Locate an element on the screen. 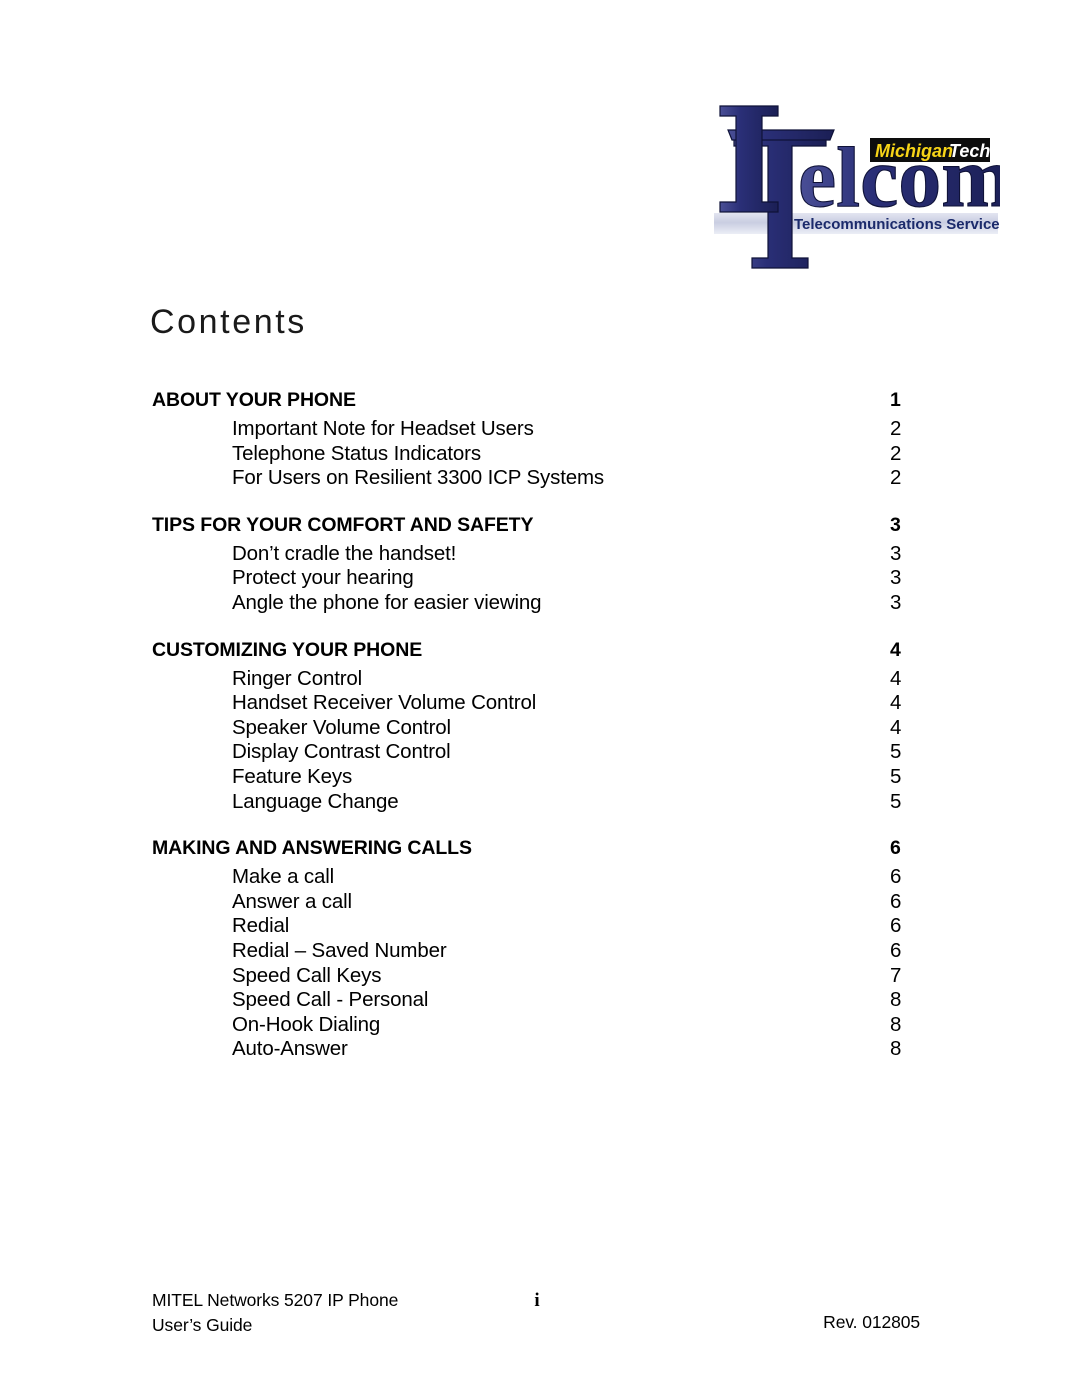 The width and height of the screenshot is (1080, 1397). toc-entry: On-Hook Dialing 8 is located at coordinates (536, 1025).